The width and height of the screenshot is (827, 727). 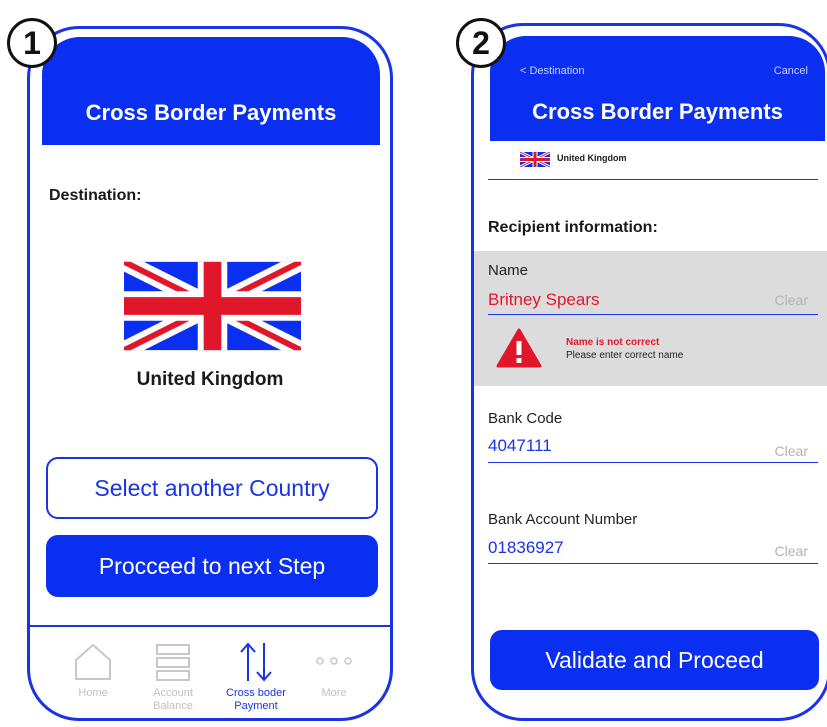 What do you see at coordinates (573, 227) in the screenshot?
I see `recipient-heading: Recipient information:` at bounding box center [573, 227].